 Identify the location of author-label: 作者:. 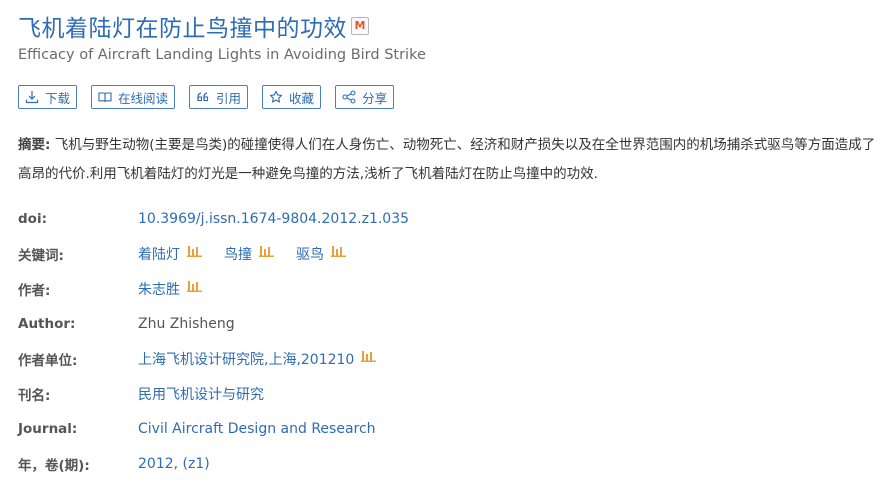
(34, 291).